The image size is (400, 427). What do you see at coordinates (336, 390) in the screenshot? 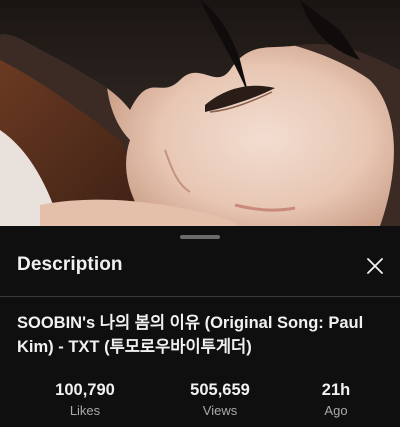
I see `upload-age-value: 21h` at bounding box center [336, 390].